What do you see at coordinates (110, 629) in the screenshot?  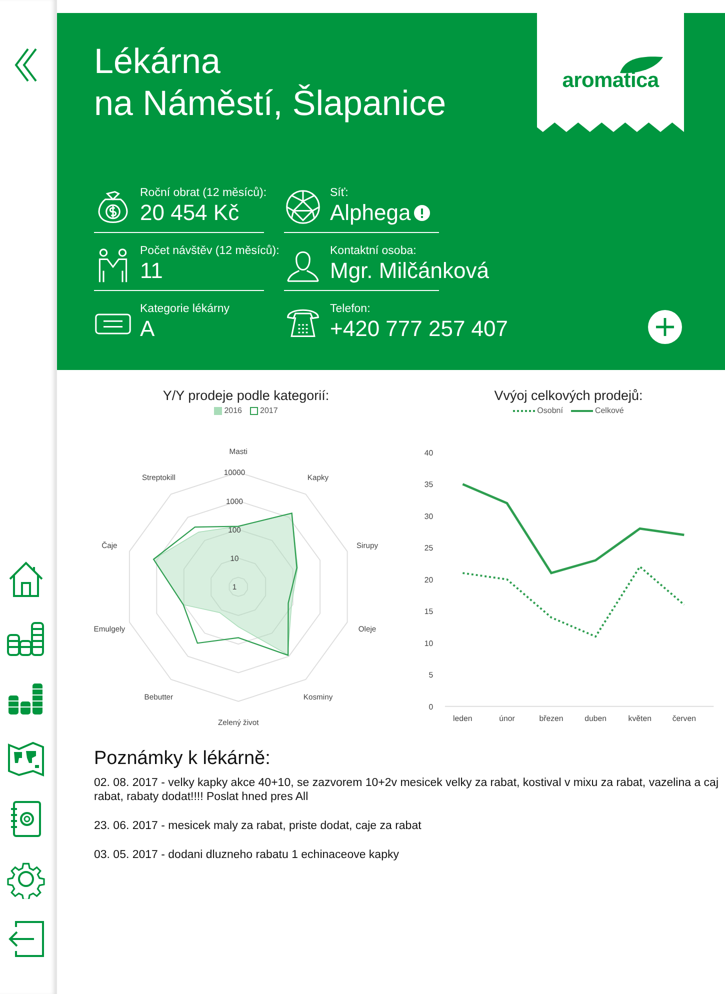 I see `category-label: Emulgely` at bounding box center [110, 629].